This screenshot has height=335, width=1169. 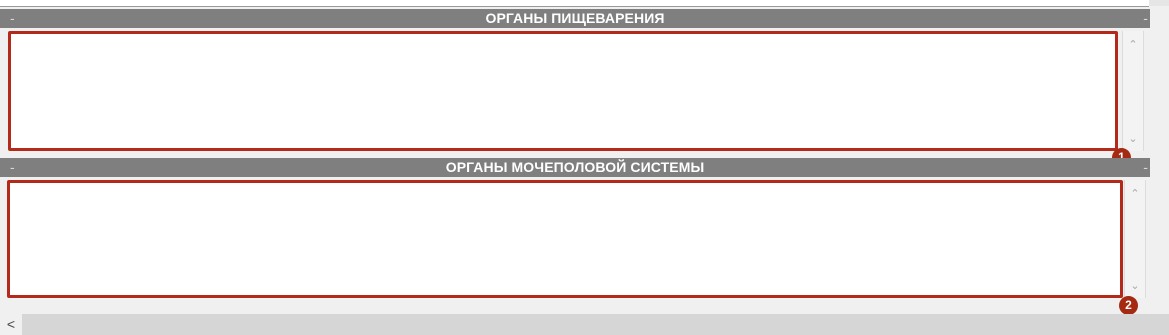 What do you see at coordinates (584, 324) in the screenshot?
I see `horizontal-scrollbar: <` at bounding box center [584, 324].